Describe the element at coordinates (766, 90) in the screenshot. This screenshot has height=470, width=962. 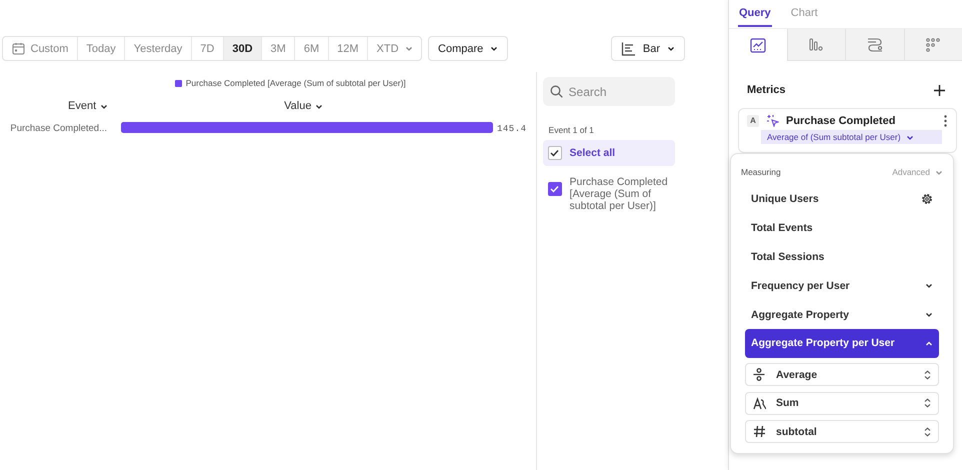
I see `section-title: Metrics` at that location.